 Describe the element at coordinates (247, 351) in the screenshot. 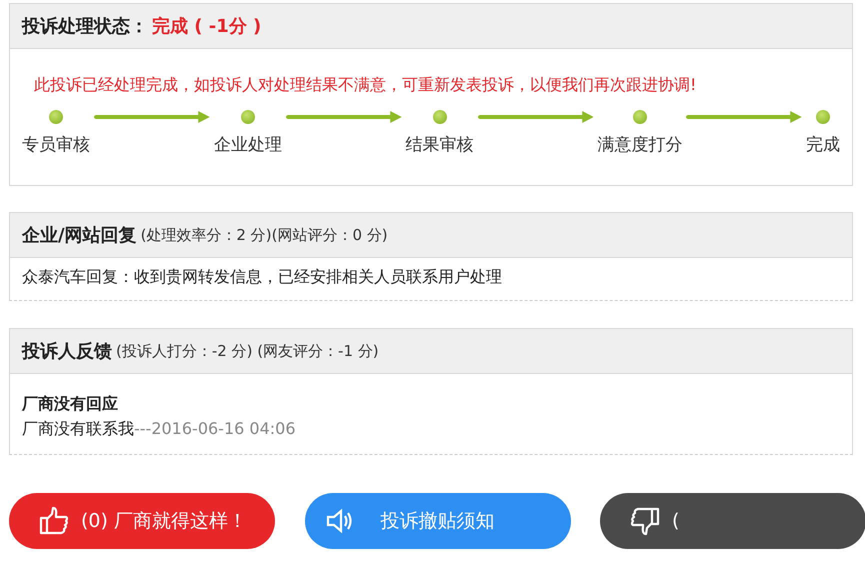

I see `score-text: (投诉人打分：-2 分) (网友评分：-1 分)` at that location.